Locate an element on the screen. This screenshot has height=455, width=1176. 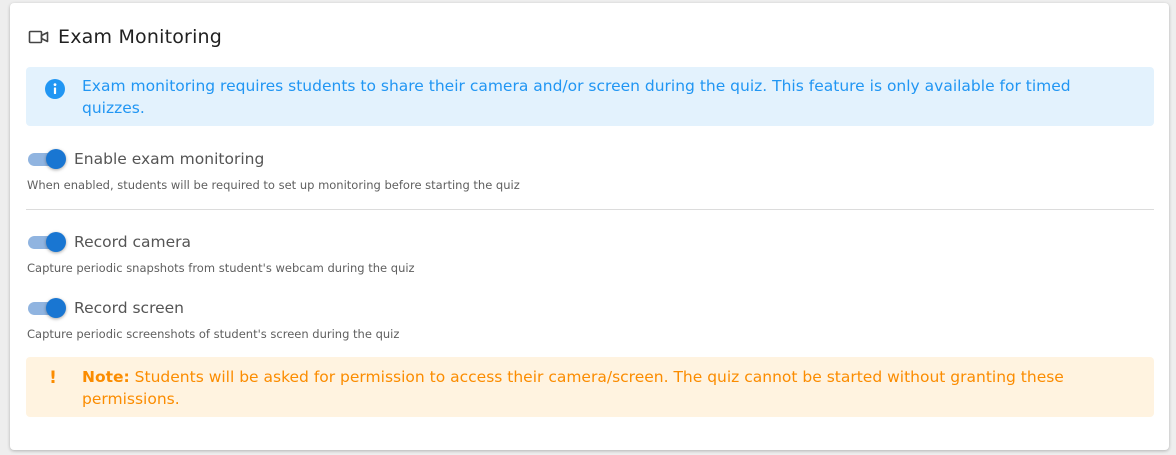
enable-monitoring-label: Enable exam monitoring is located at coordinates (169, 159).